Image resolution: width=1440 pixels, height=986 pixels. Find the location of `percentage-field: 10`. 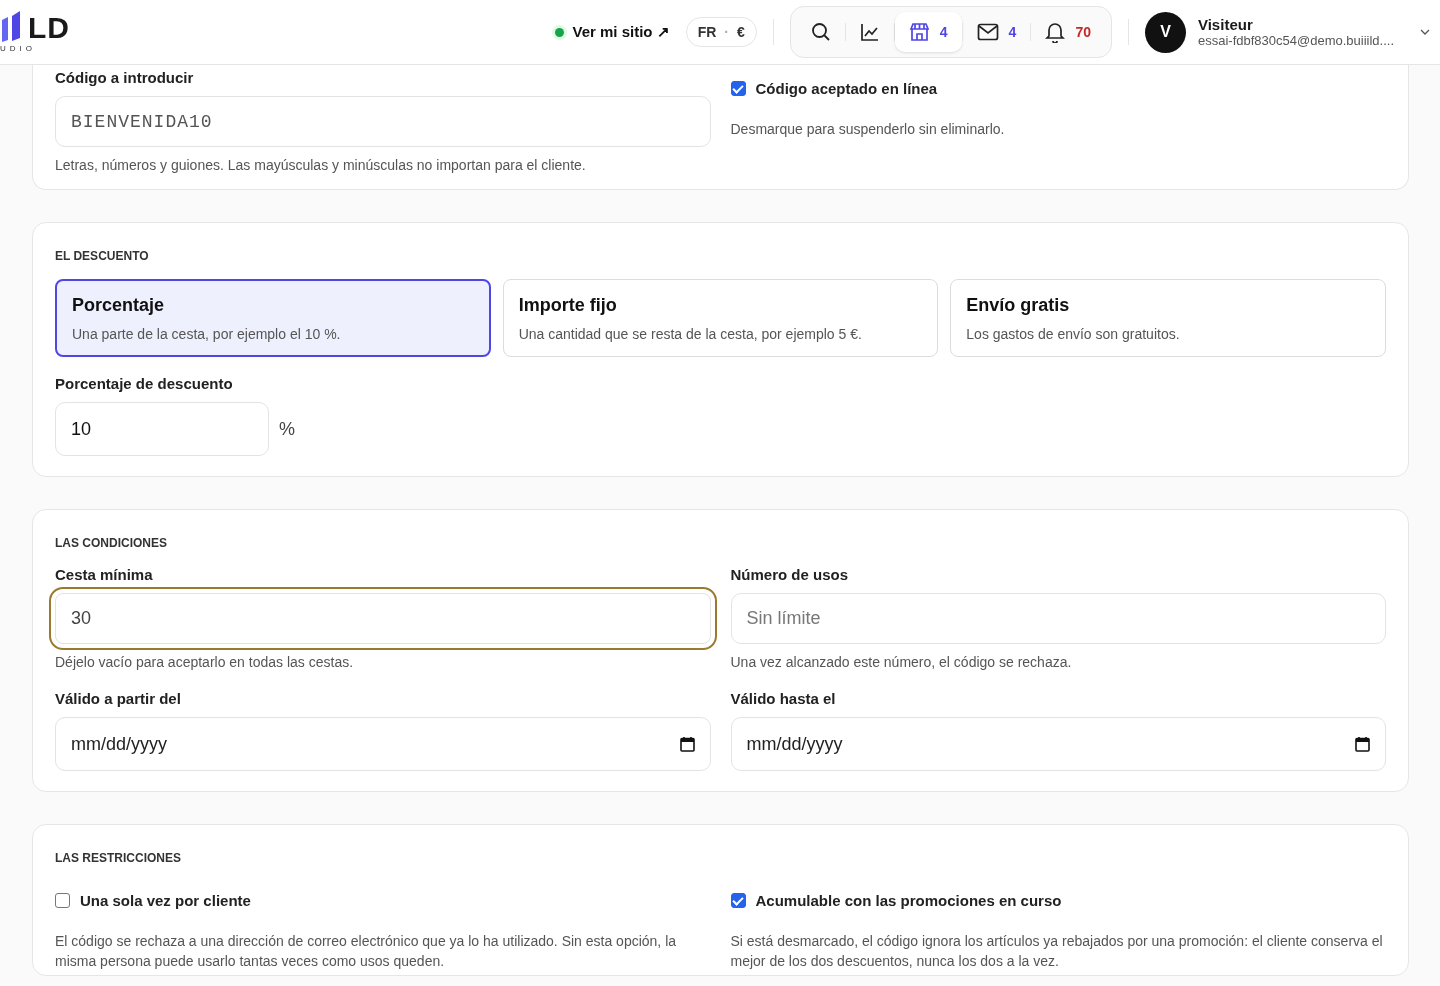

percentage-field: 10 is located at coordinates (162, 429).